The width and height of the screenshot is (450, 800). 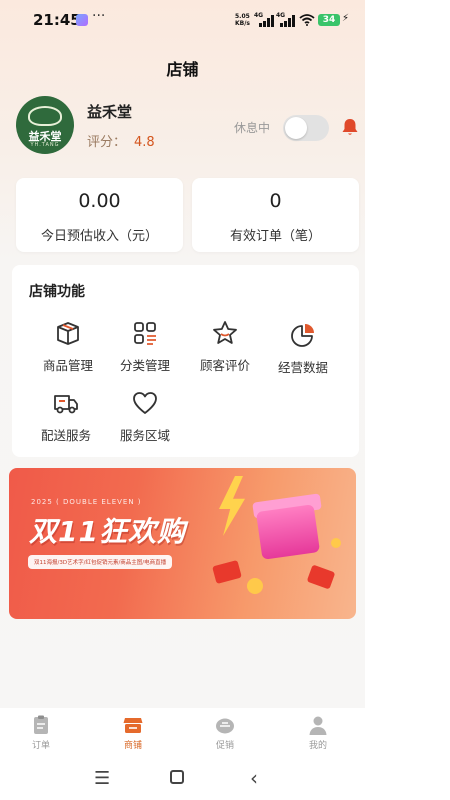 I want to click on product-management-button: 商品管理, so click(x=68, y=349).